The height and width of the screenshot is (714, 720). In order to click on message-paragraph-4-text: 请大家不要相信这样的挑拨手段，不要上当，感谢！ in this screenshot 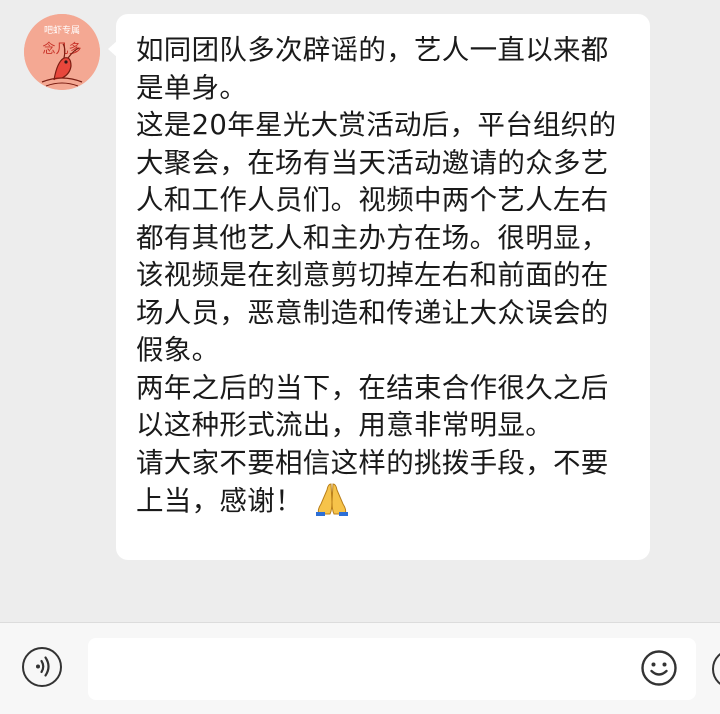, I will do `click(372, 482)`.